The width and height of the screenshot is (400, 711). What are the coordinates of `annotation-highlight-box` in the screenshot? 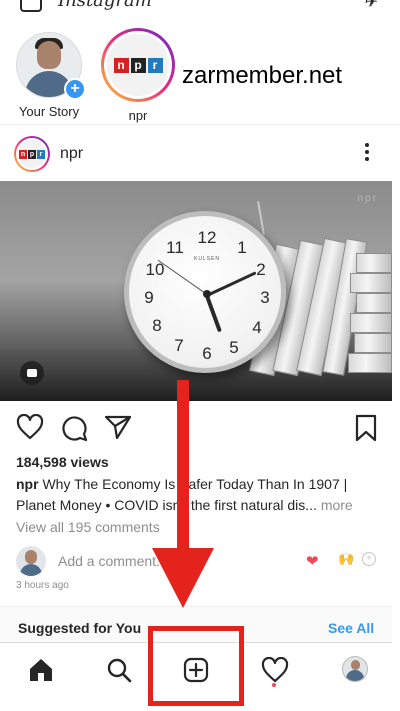 It's located at (196, 666).